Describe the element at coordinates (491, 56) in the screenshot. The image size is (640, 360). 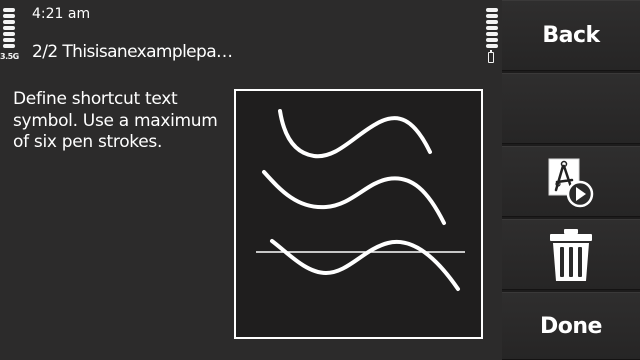
I see `battery-icon` at that location.